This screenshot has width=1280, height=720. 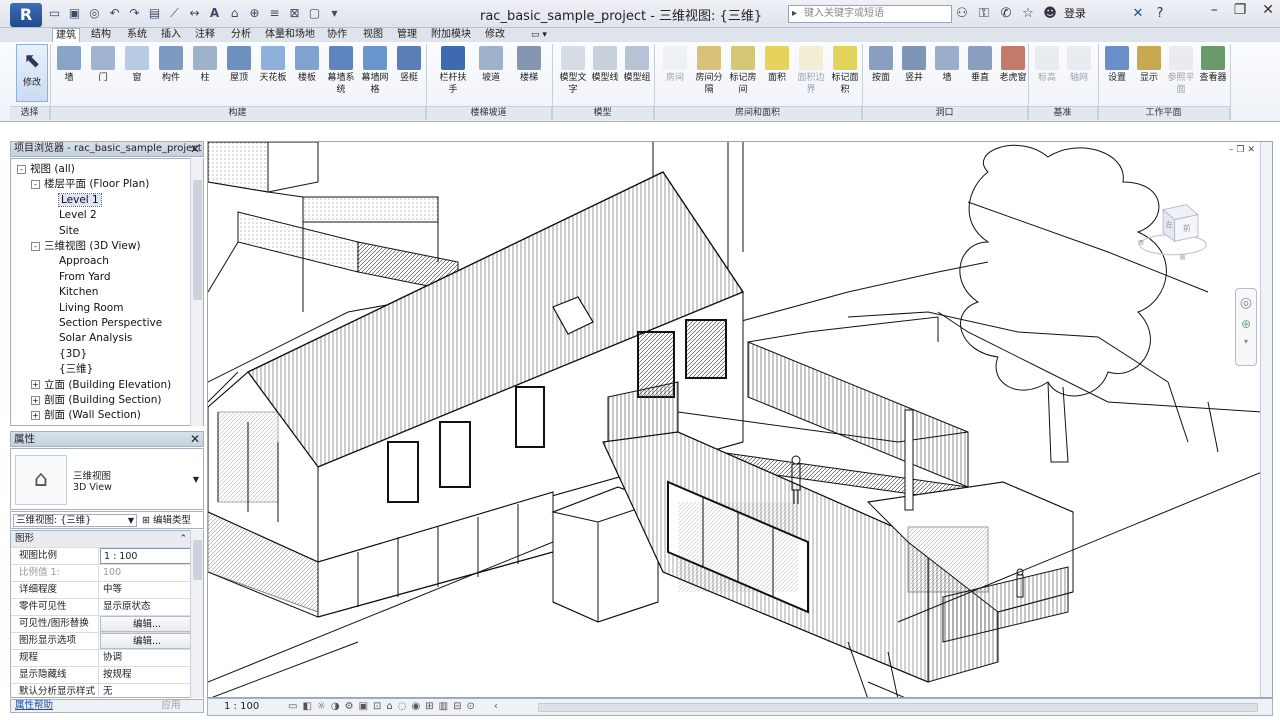 I want to click on ribbon-opening-1-button: 竖井, so click(x=914, y=74).